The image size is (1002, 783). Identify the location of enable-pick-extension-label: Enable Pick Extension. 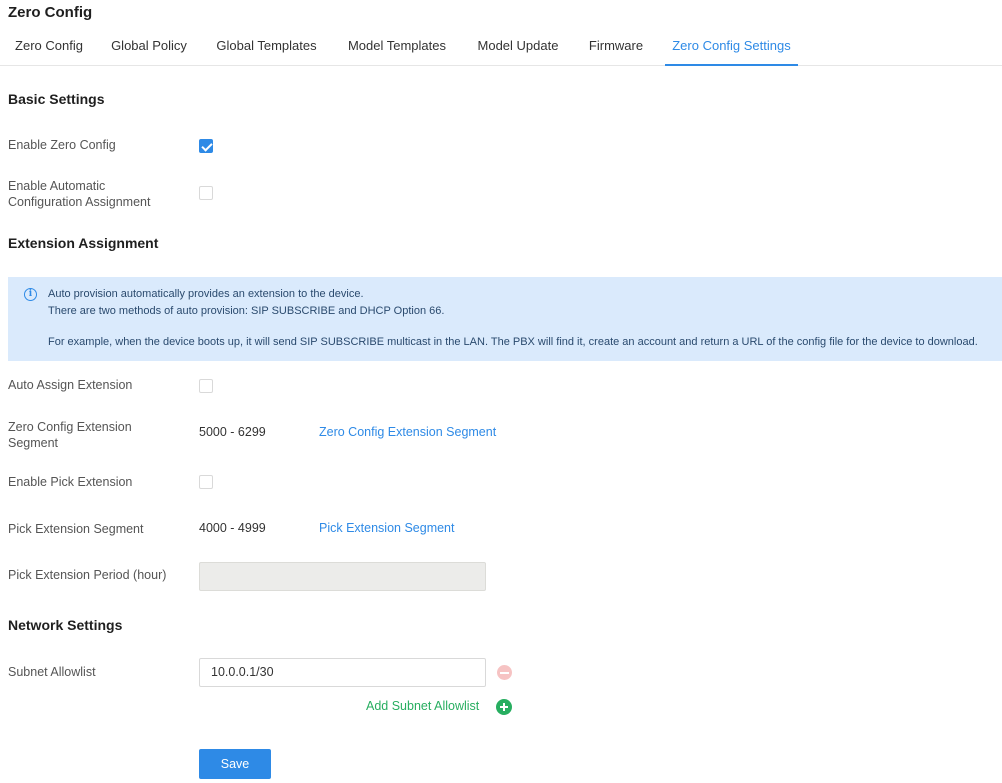
(70, 482).